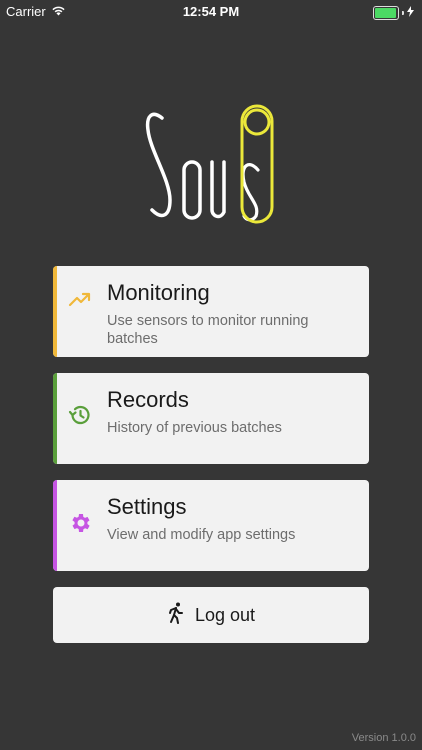 The image size is (422, 750). Describe the element at coordinates (80, 523) in the screenshot. I see `gear-icon` at that location.